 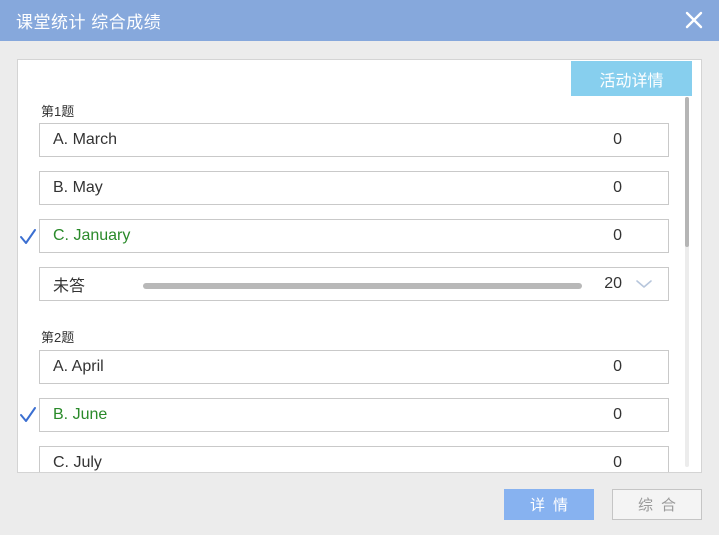 What do you see at coordinates (80, 414) in the screenshot?
I see `option-text: B. June` at bounding box center [80, 414].